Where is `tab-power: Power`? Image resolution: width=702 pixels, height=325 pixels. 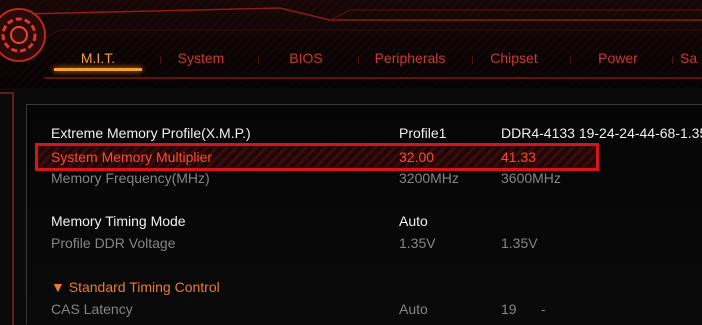
tab-power: Power is located at coordinates (618, 58).